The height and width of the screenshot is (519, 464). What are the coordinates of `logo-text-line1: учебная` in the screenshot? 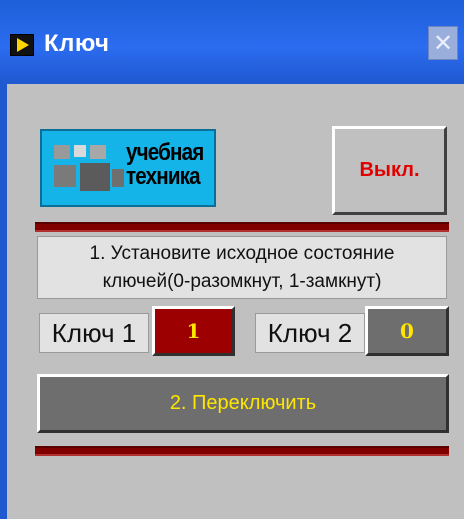 It's located at (165, 152).